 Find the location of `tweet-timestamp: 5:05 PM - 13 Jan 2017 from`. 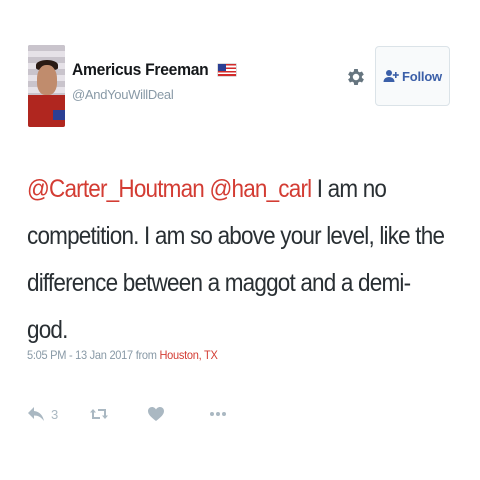

tweet-timestamp: 5:05 PM - 13 Jan 2017 from is located at coordinates (93, 355).